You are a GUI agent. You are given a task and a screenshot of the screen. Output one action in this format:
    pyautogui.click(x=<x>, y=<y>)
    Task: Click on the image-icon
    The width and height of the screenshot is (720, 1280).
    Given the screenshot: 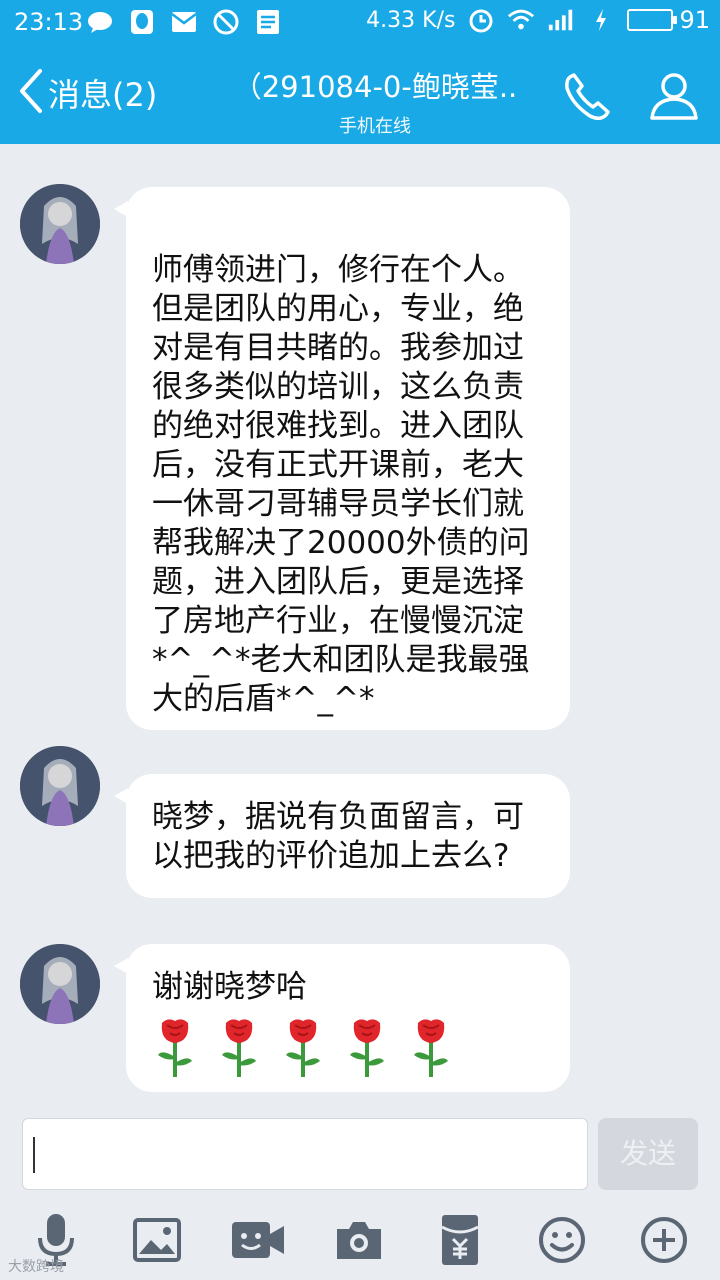 What is the action you would take?
    pyautogui.click(x=157, y=1240)
    